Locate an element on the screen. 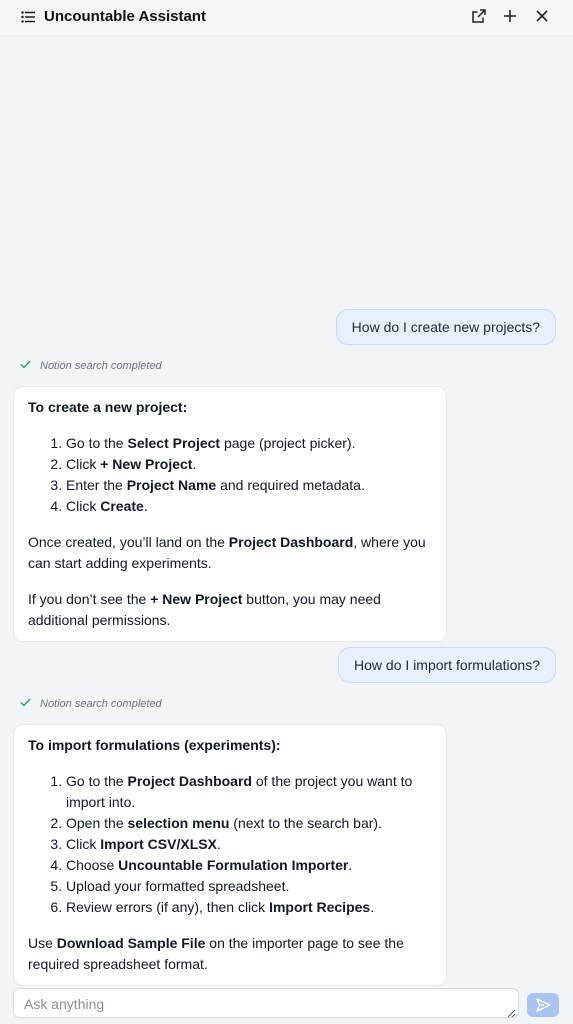 This screenshot has width=573, height=1024. resize-handle-icon is located at coordinates (511, 1011).